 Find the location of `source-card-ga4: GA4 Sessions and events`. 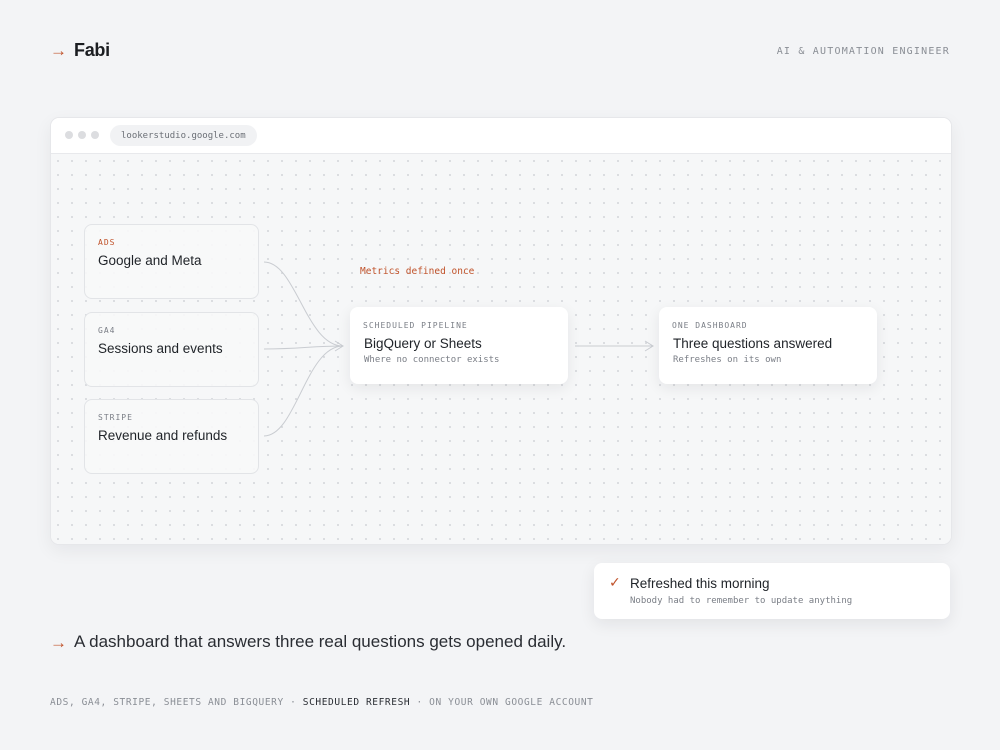

source-card-ga4: GA4 Sessions and events is located at coordinates (171, 349).